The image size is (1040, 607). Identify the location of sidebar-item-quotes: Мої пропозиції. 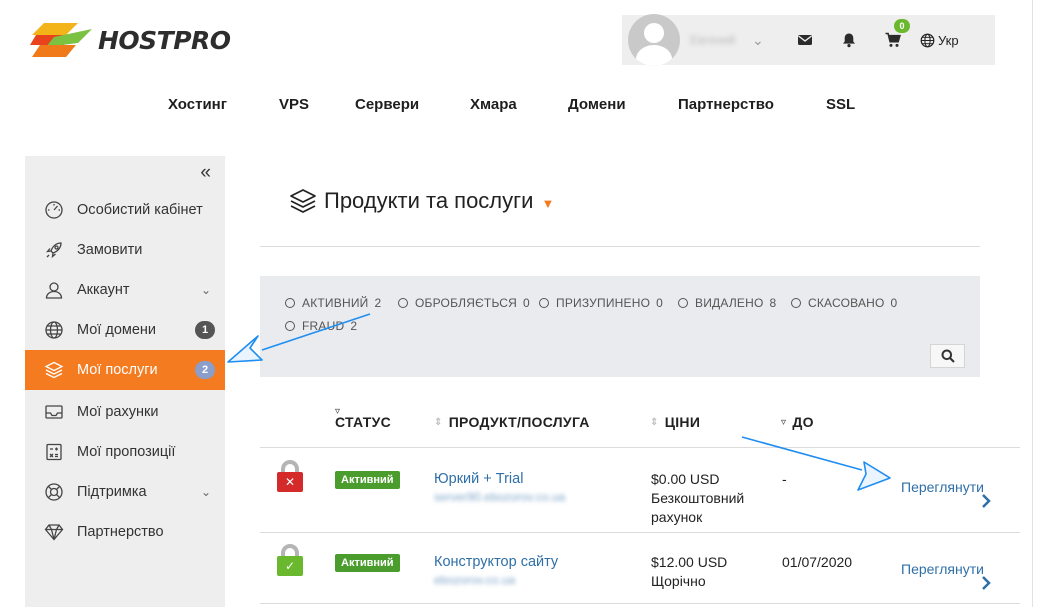
(125, 452).